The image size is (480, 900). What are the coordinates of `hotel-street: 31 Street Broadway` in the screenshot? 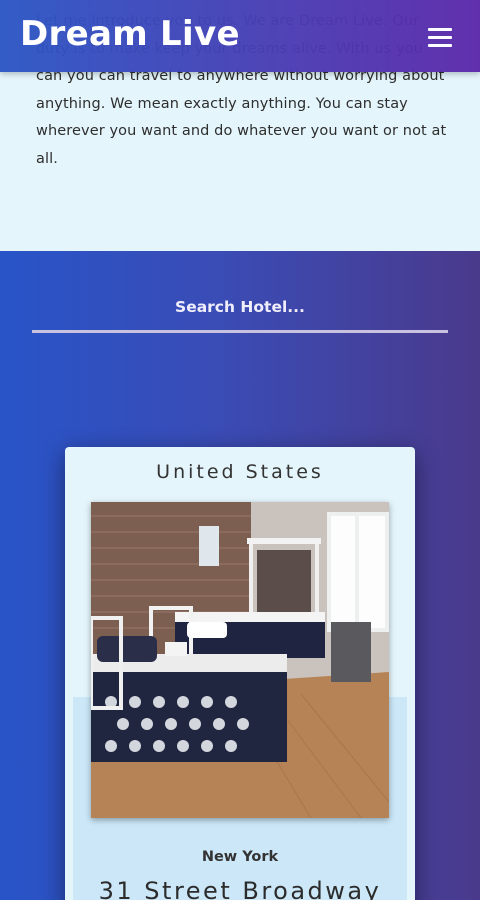 It's located at (240, 888).